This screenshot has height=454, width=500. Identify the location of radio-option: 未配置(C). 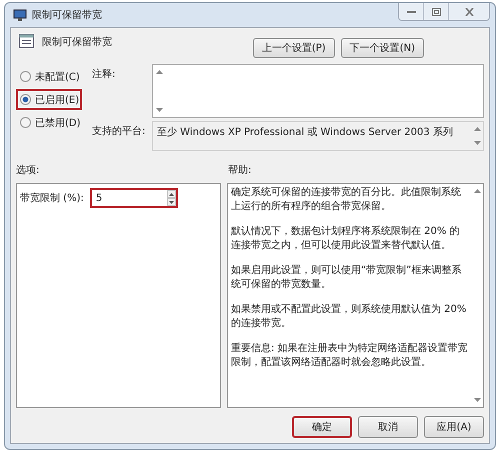
(49, 76).